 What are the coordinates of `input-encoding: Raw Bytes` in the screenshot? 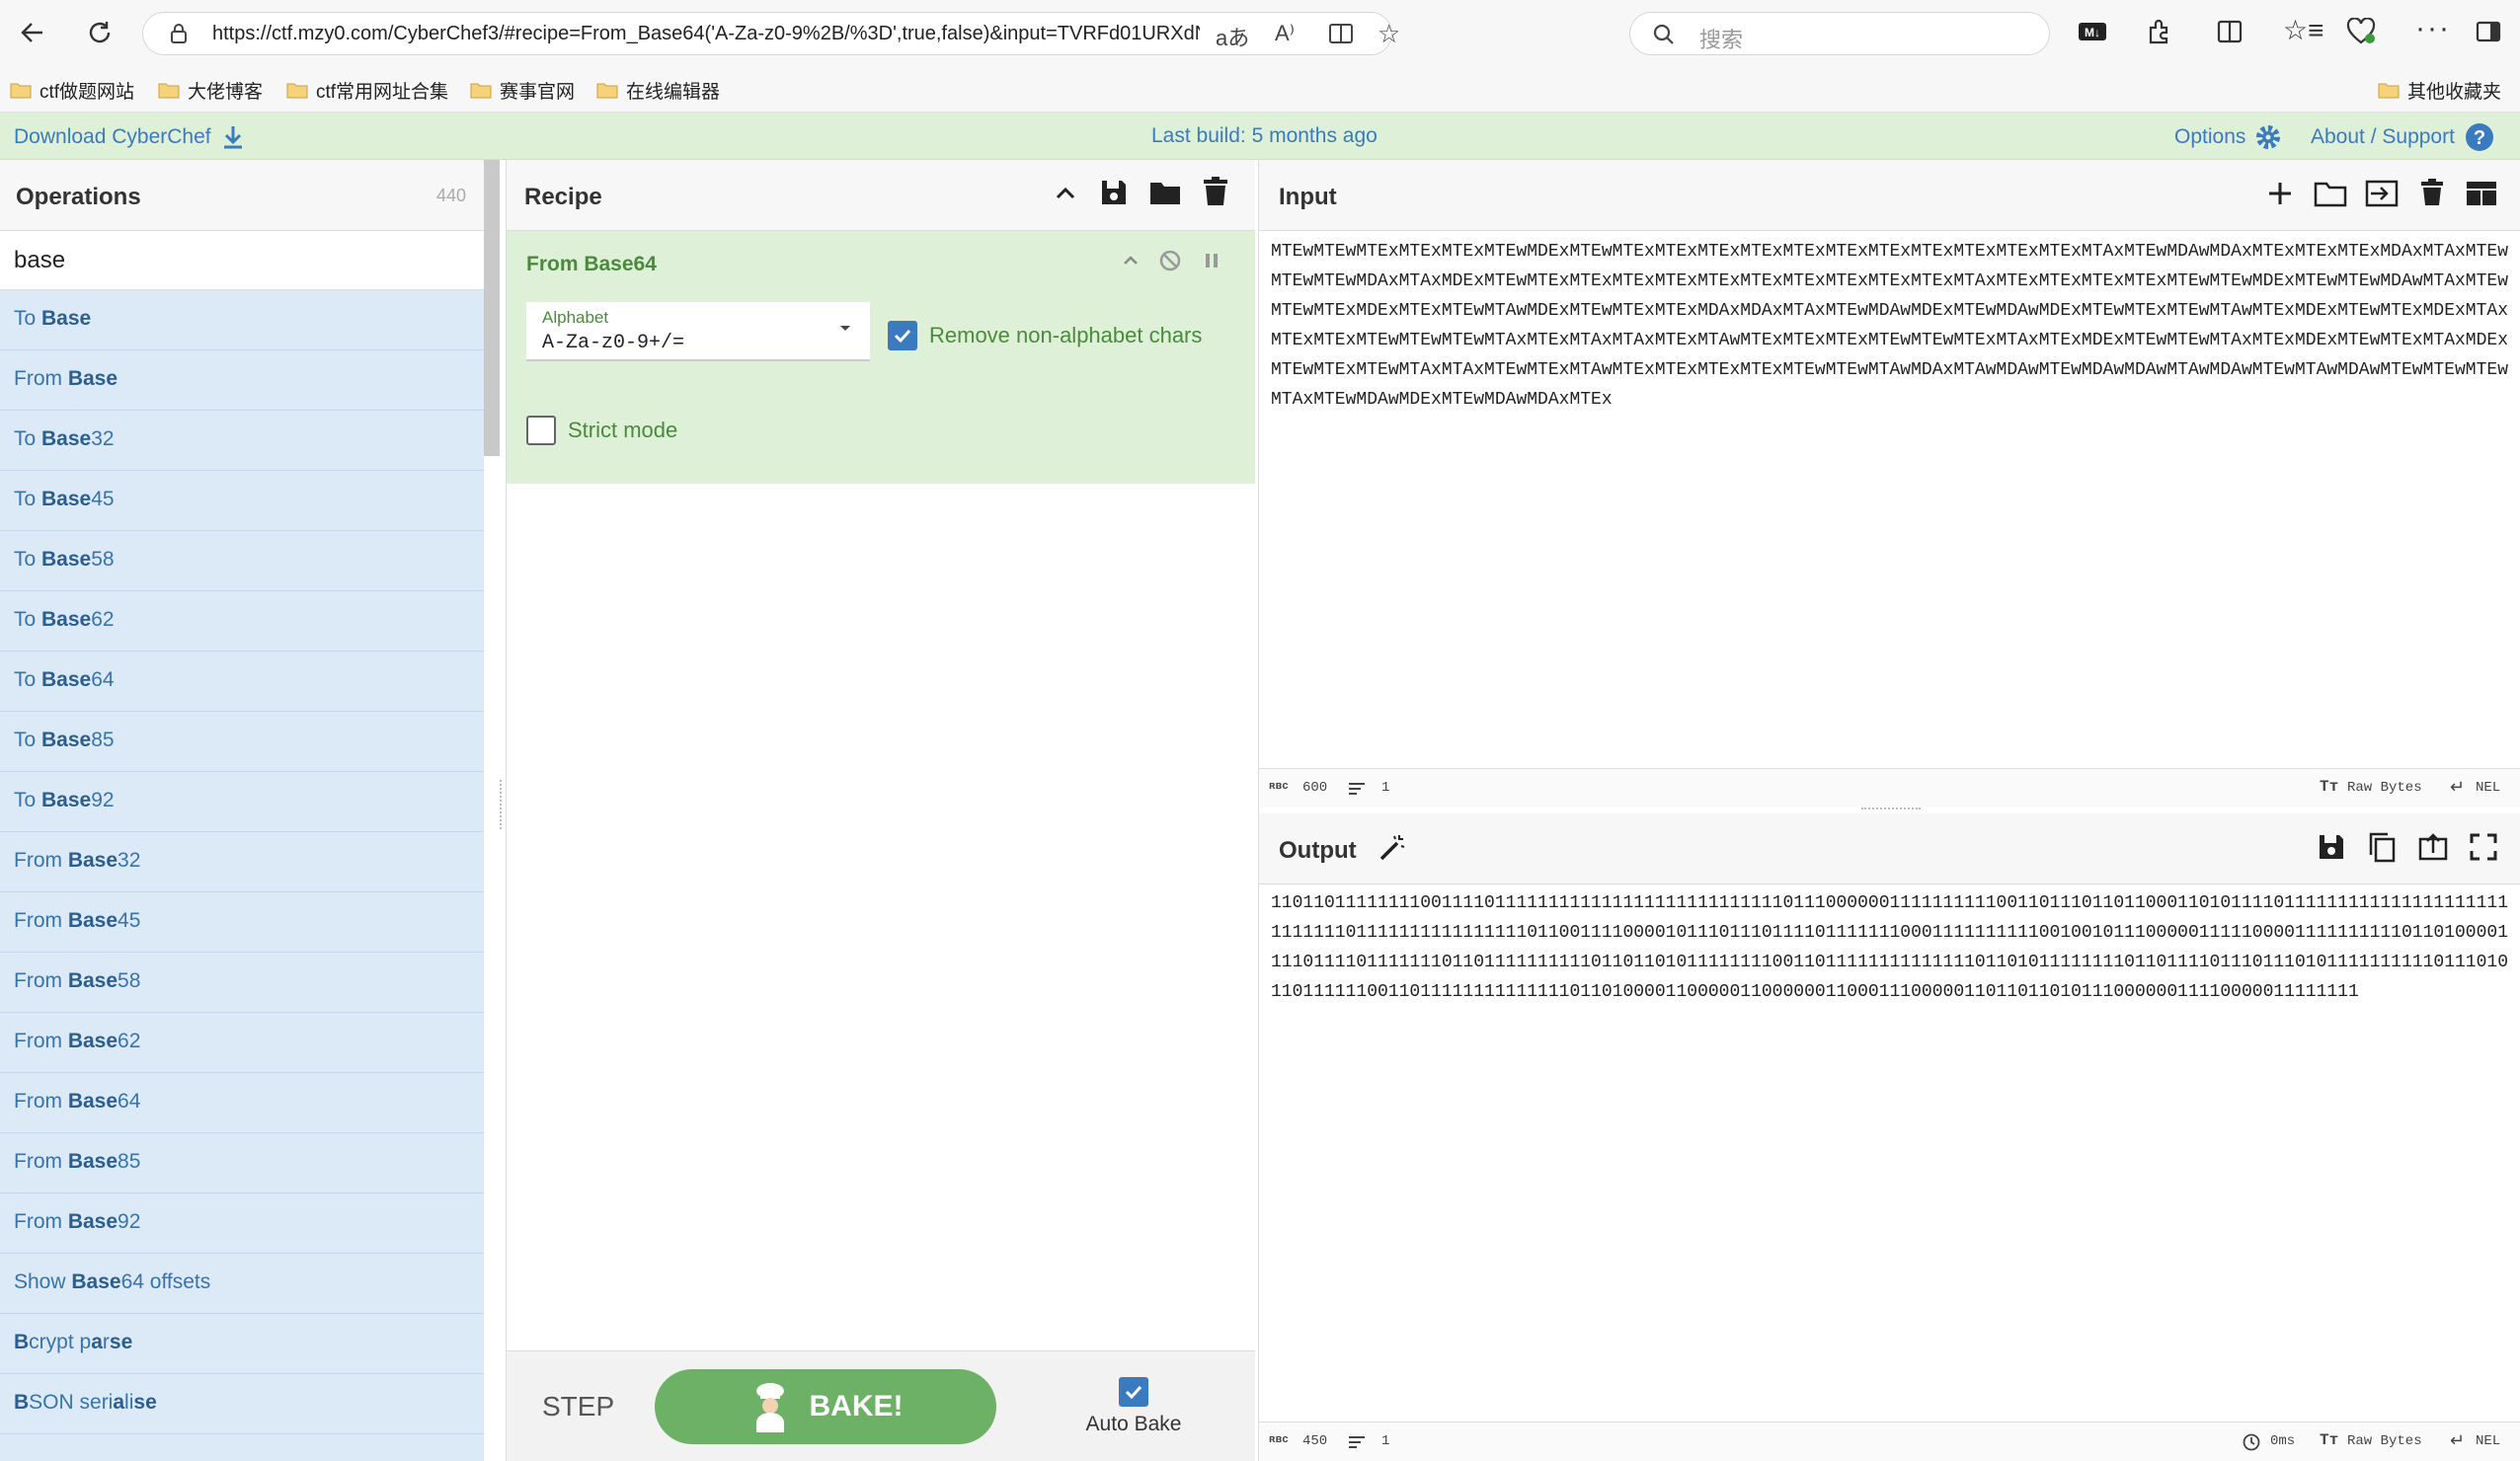 It's located at (2384, 788).